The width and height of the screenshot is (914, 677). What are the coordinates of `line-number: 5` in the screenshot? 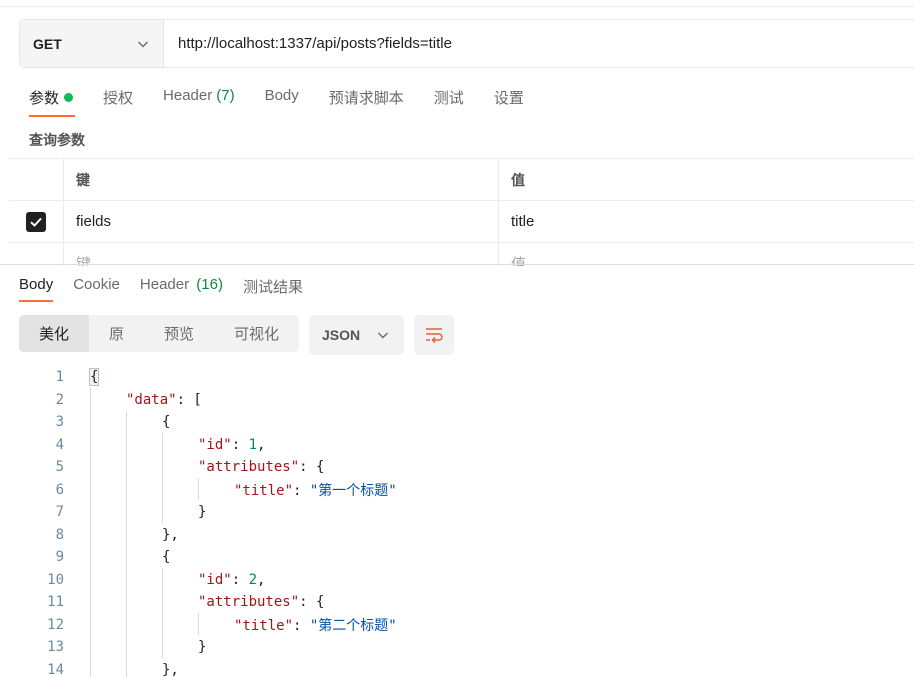 It's located at (59, 467).